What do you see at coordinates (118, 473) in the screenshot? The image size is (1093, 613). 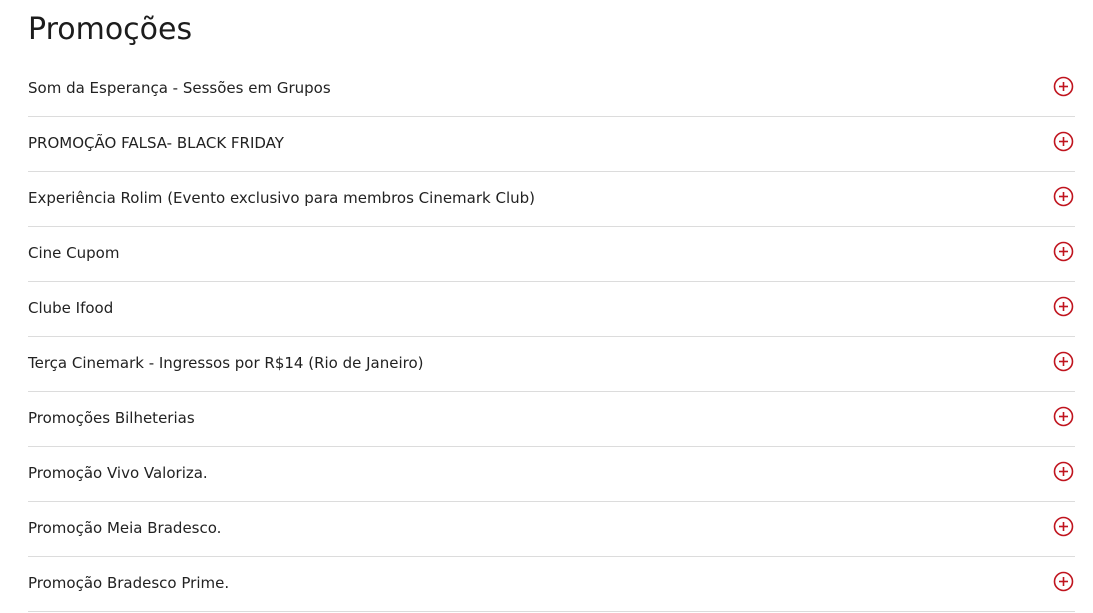 I see `promotion-item-label: Promoção Vivo Valoriza.` at bounding box center [118, 473].